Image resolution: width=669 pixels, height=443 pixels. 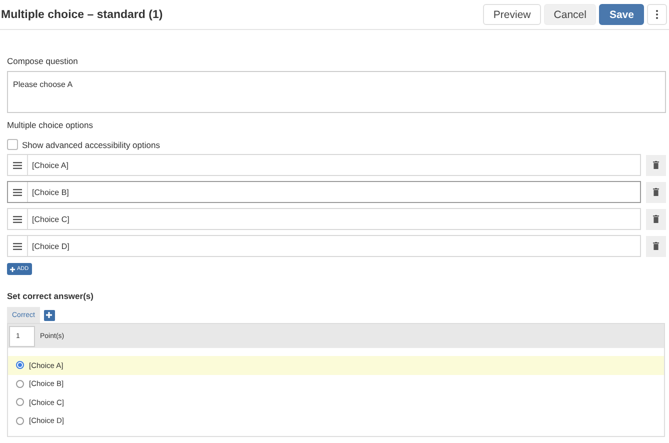 I want to click on more-button, so click(x=657, y=14).